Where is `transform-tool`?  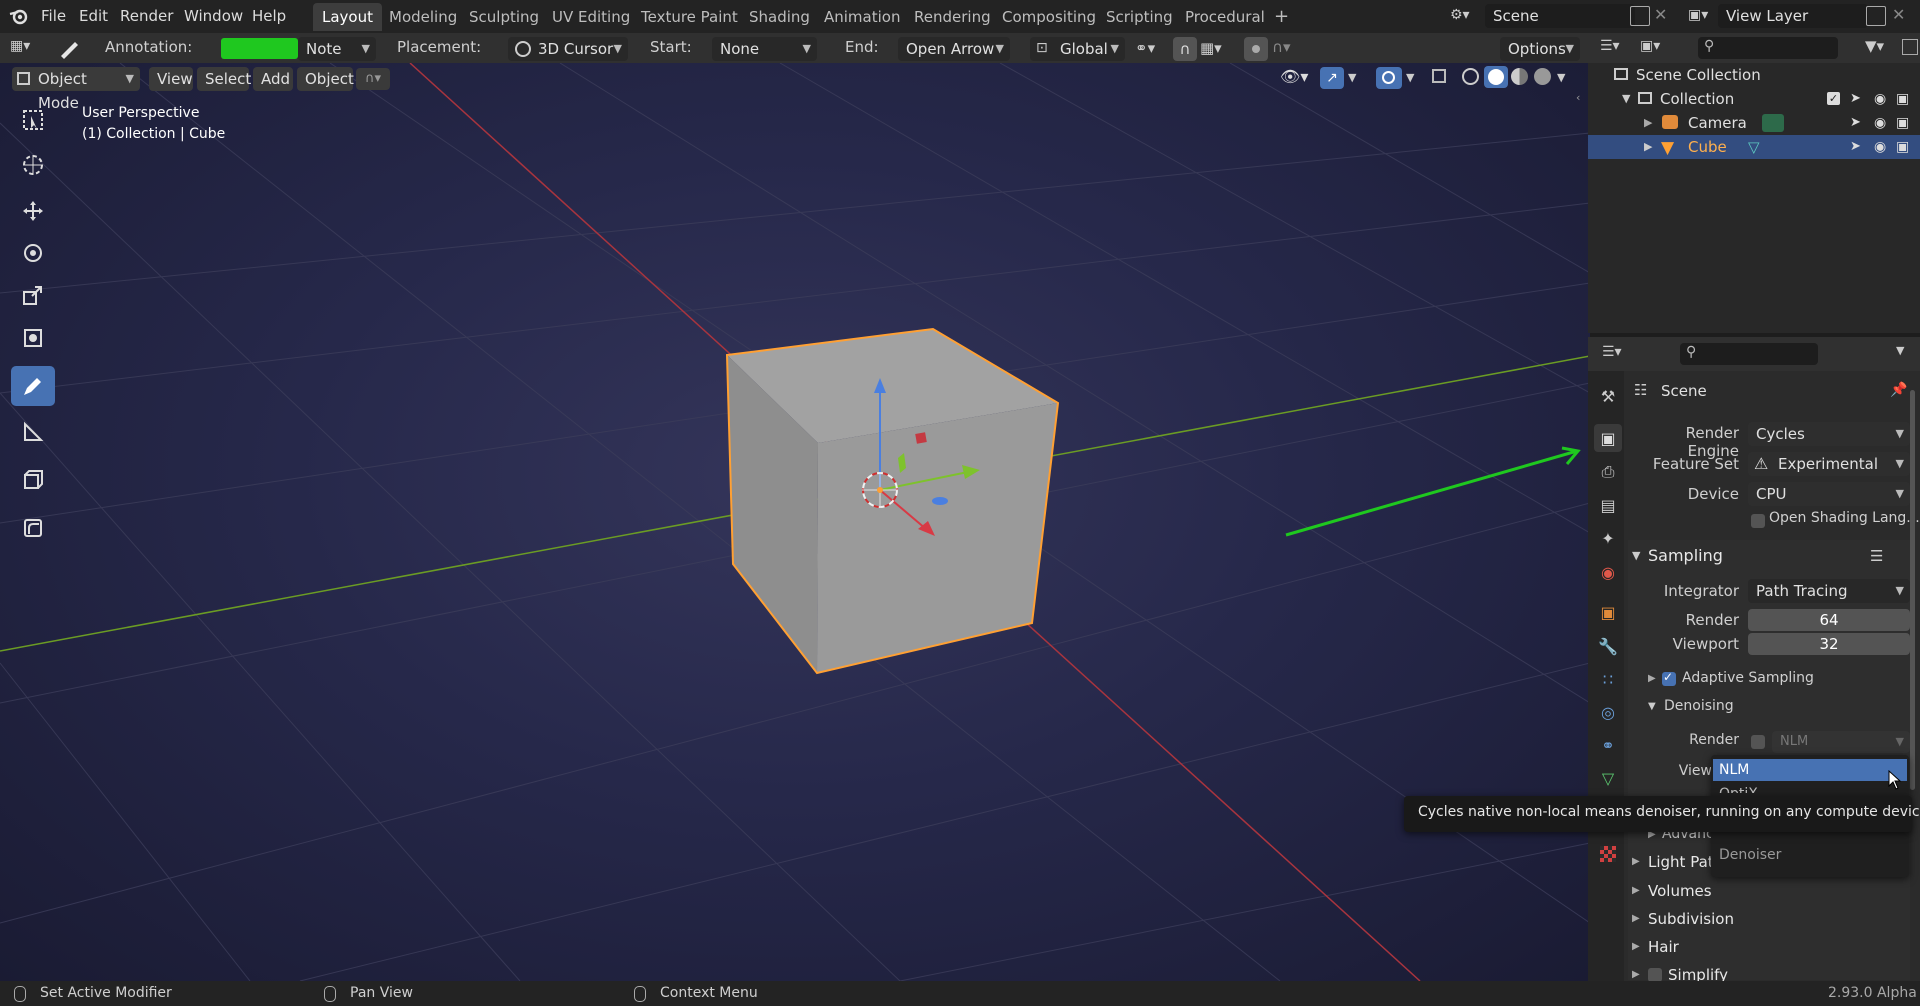
transform-tool is located at coordinates (33, 338).